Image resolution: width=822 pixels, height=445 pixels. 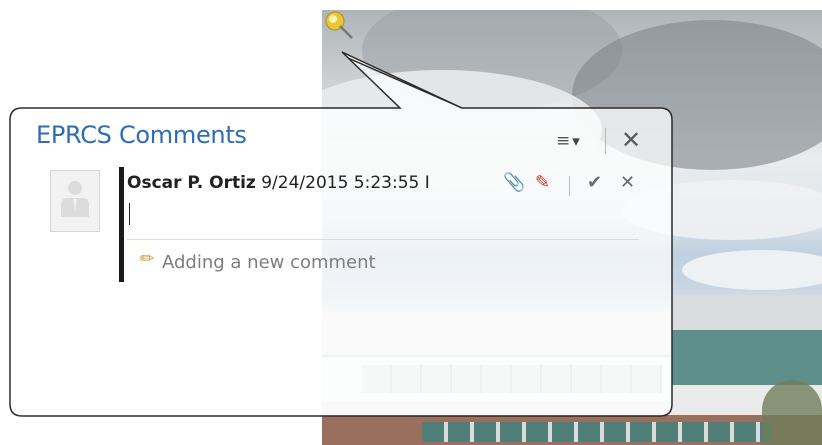 I want to click on panel-menu-button: ≡ ▾, so click(x=575, y=141).